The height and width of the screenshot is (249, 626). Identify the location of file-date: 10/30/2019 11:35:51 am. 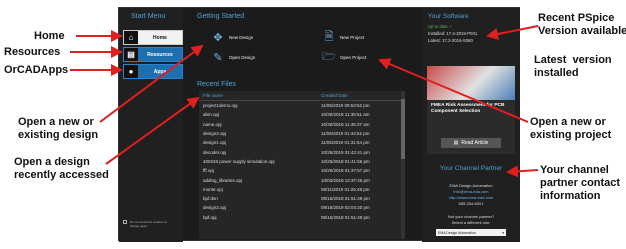
(345, 115).